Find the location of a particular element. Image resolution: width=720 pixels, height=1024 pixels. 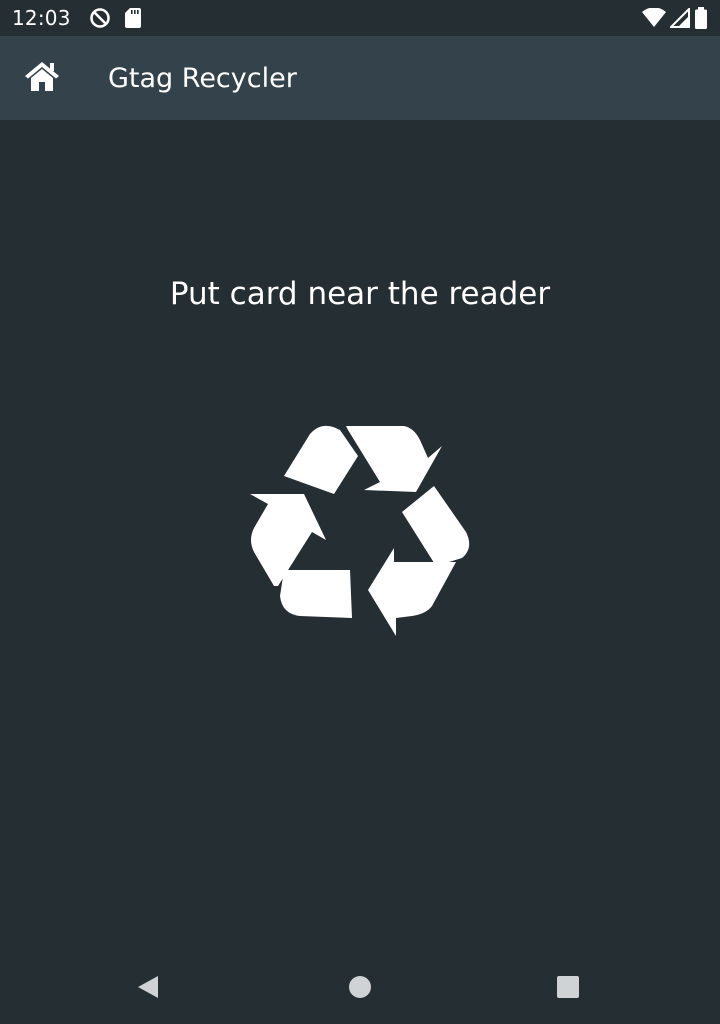

status-right-icons is located at coordinates (675, 18).